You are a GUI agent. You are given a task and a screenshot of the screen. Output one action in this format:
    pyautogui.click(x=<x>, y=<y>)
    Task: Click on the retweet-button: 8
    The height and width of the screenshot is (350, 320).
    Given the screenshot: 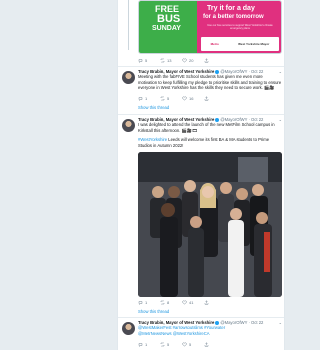 What is the action you would take?
    pyautogui.click(x=164, y=302)
    